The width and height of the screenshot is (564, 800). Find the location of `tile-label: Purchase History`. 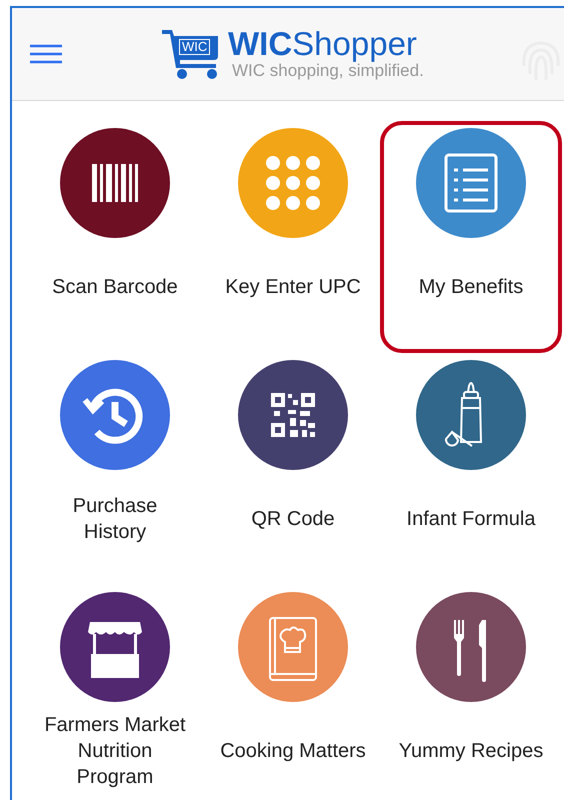

tile-label: Purchase History is located at coordinates (115, 519).